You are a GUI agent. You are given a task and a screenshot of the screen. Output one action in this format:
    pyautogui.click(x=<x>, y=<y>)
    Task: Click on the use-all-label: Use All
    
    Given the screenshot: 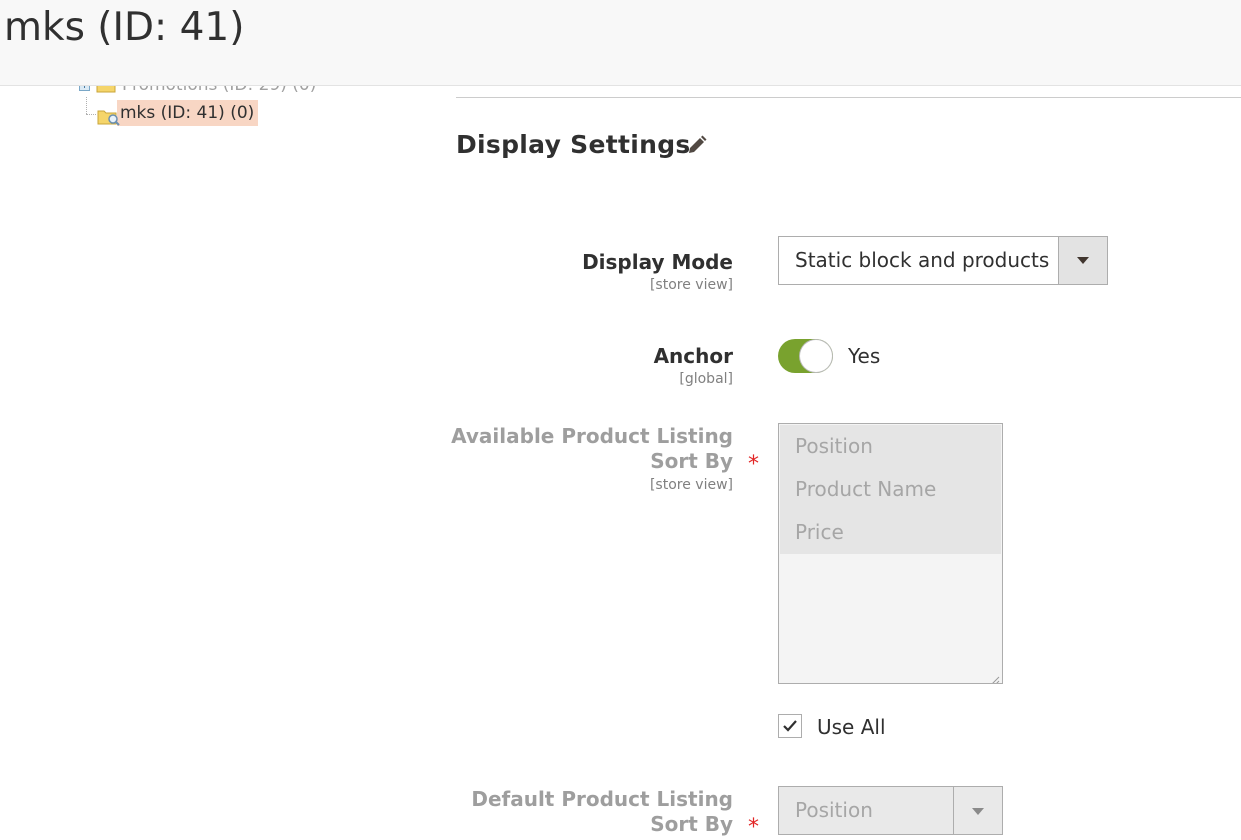 What is the action you would take?
    pyautogui.click(x=851, y=727)
    